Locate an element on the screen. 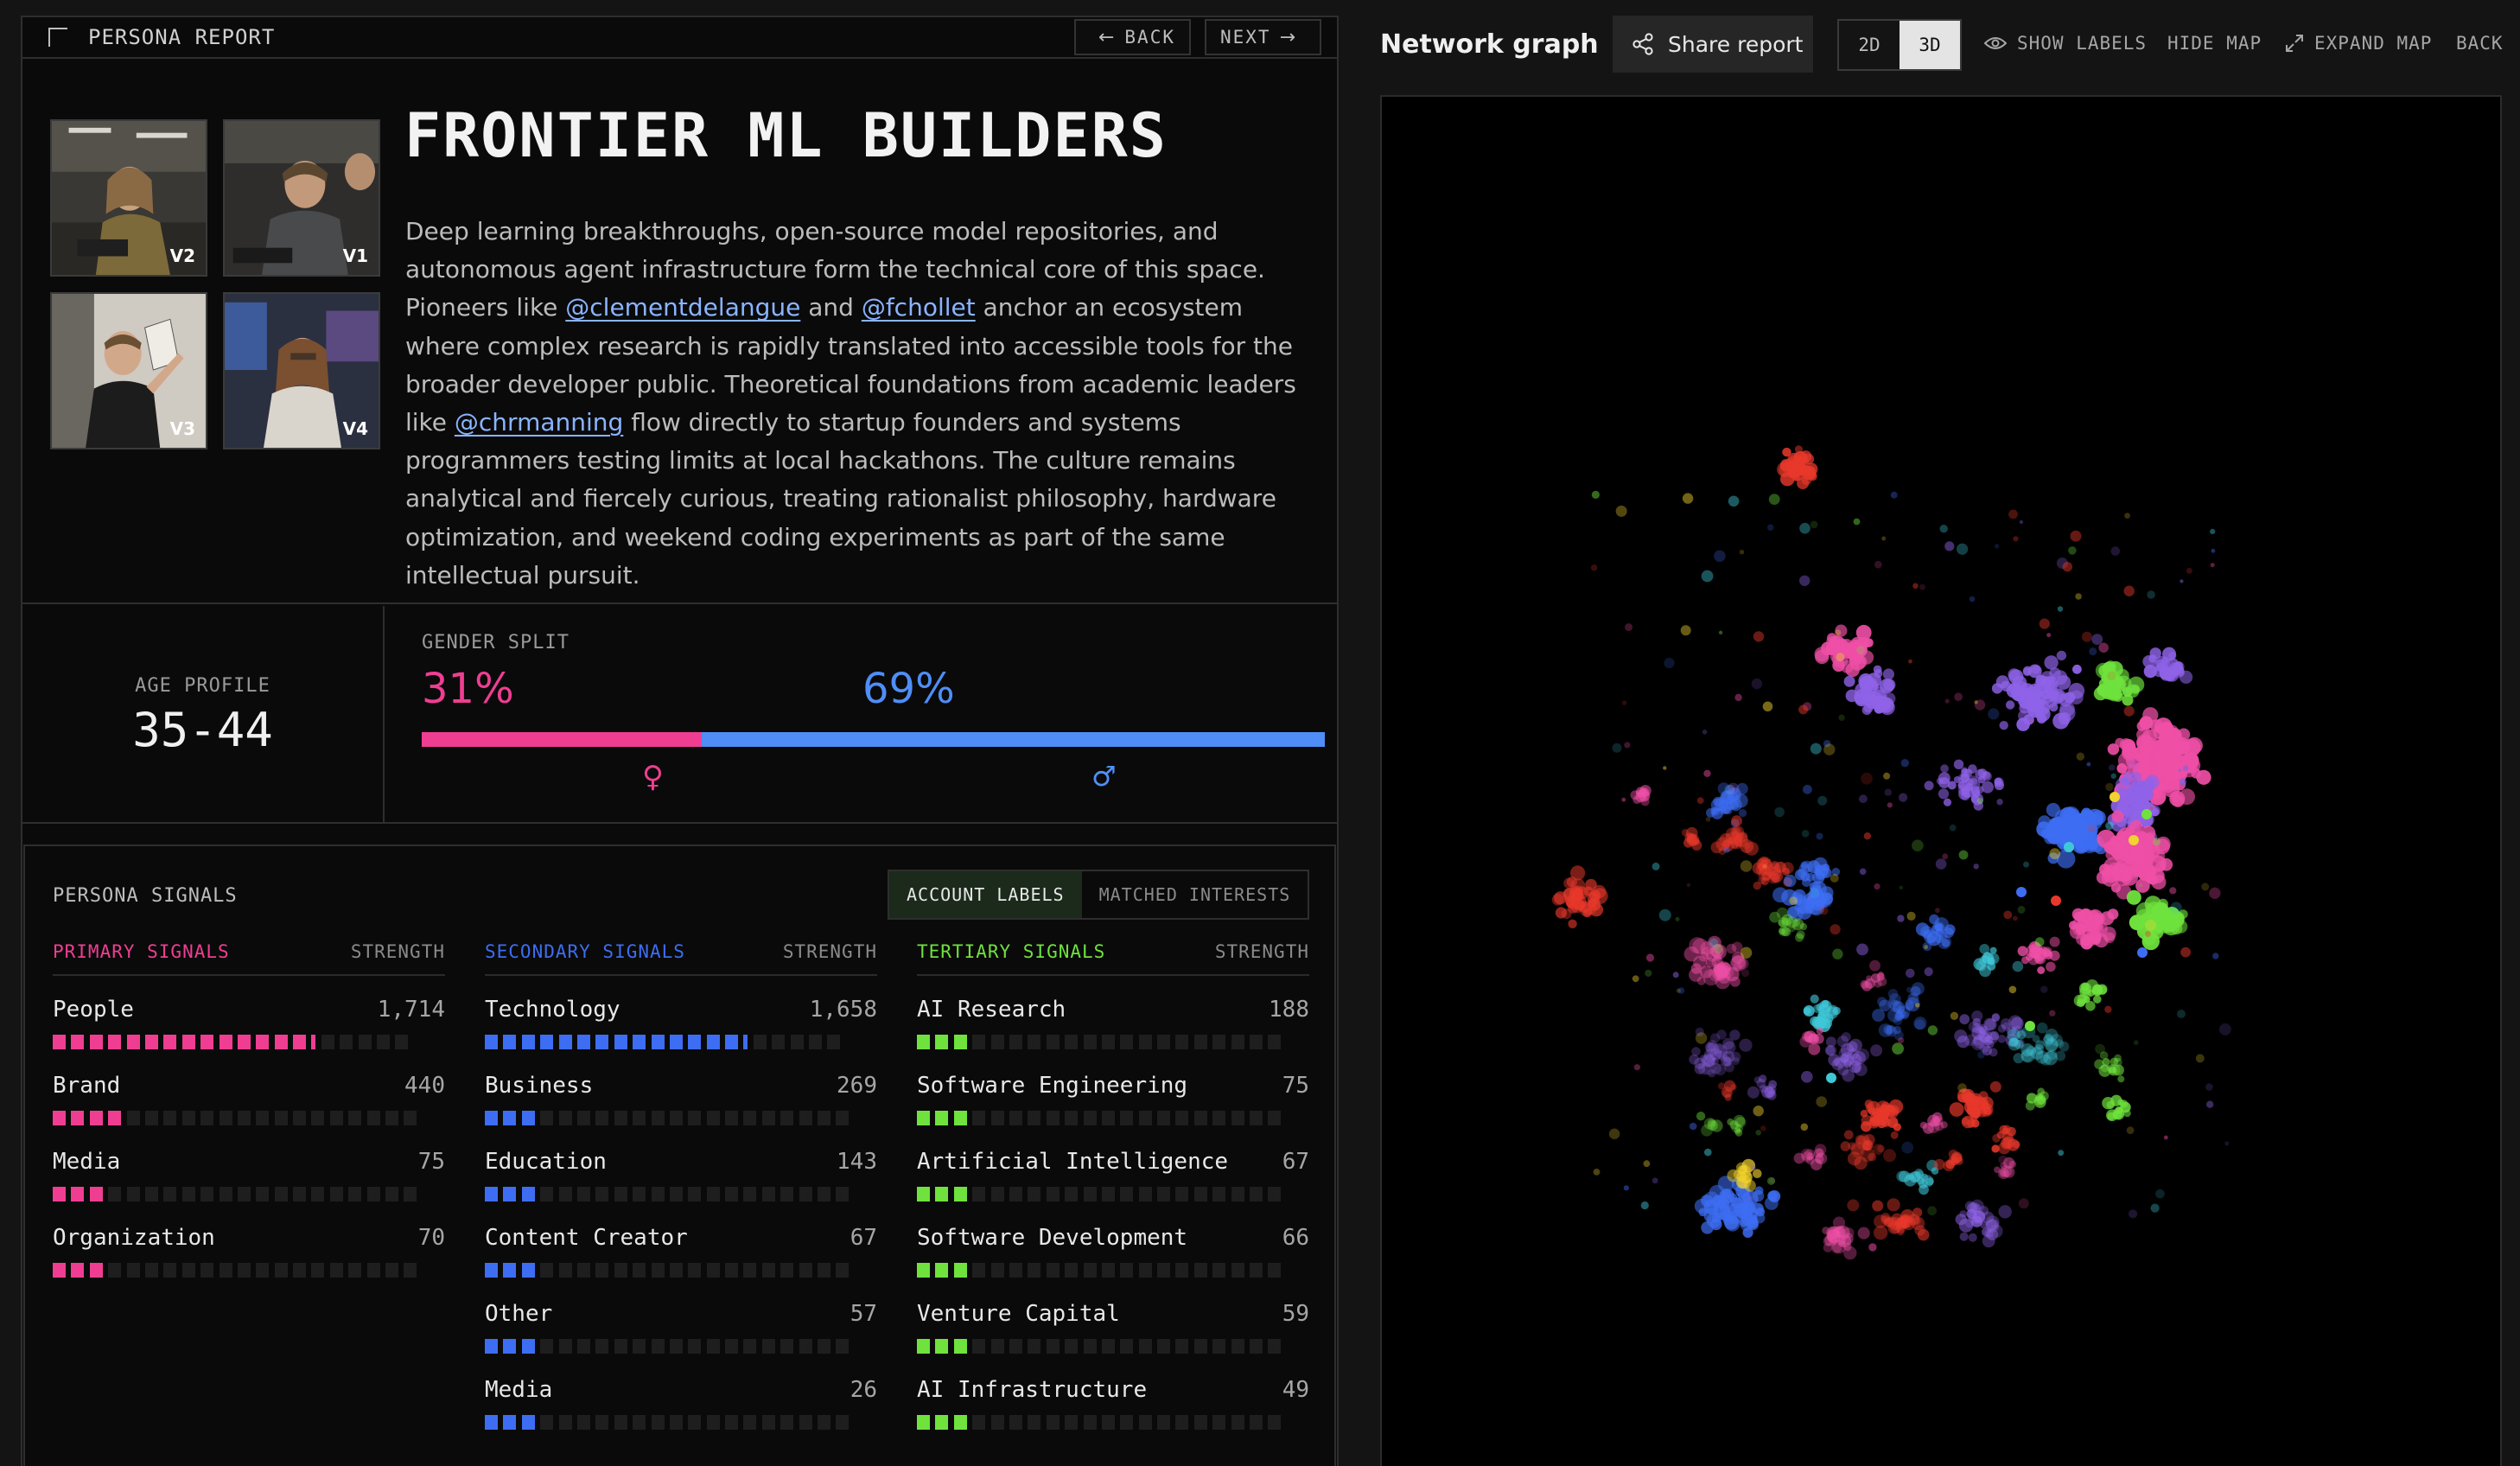  persona-thumbnail: V1 is located at coordinates (301, 198).